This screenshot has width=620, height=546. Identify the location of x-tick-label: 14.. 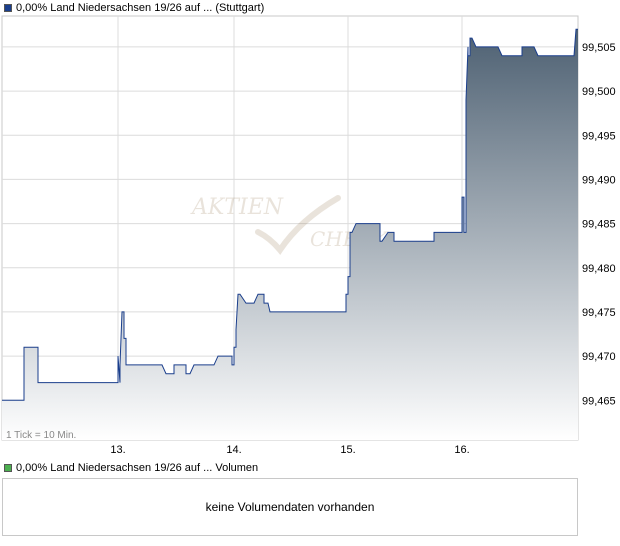
(233, 450).